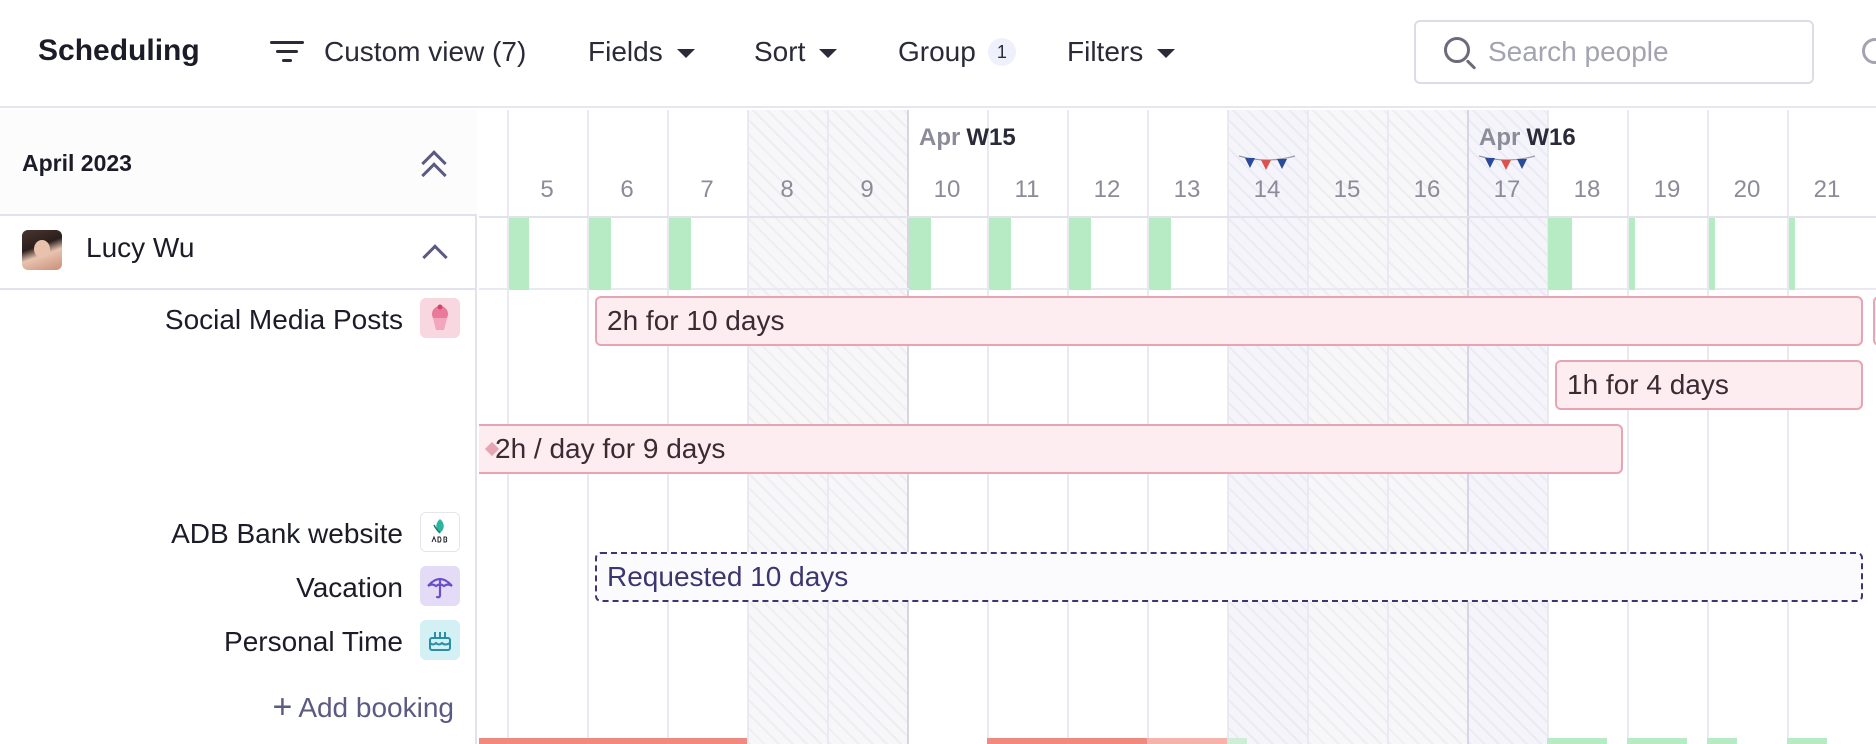 The image size is (1876, 744). Describe the element at coordinates (1638, 52) in the screenshot. I see `search-input` at that location.